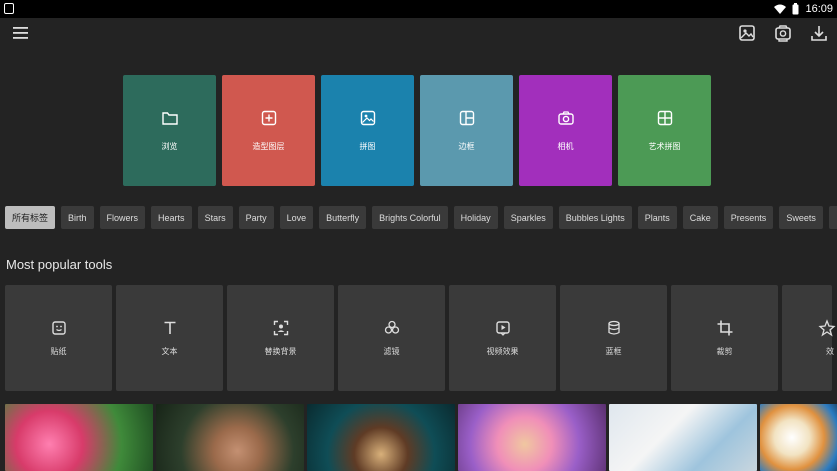  I want to click on tool-crop: 裁剪, so click(724, 338).